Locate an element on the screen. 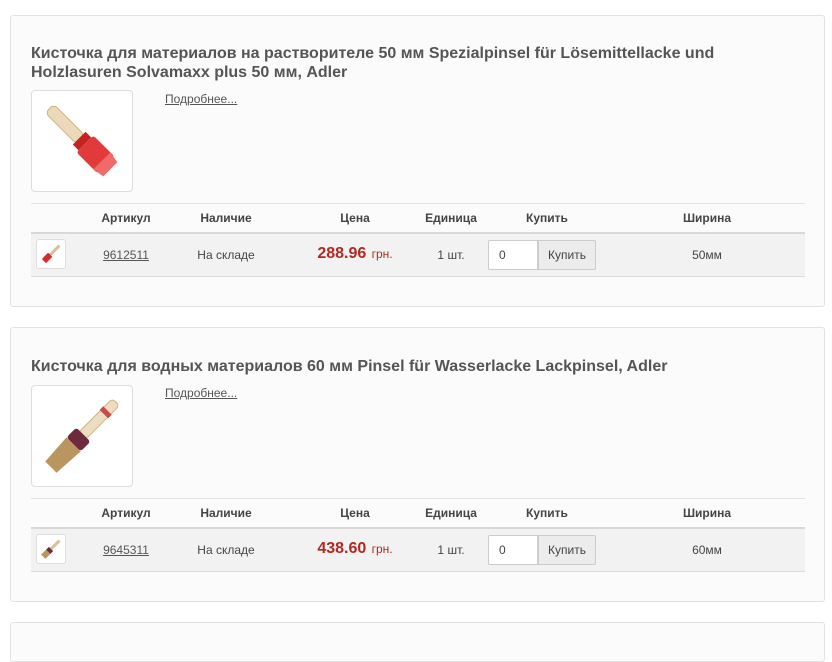 The image size is (832, 662). price: 438.60 грн. is located at coordinates (354, 549).